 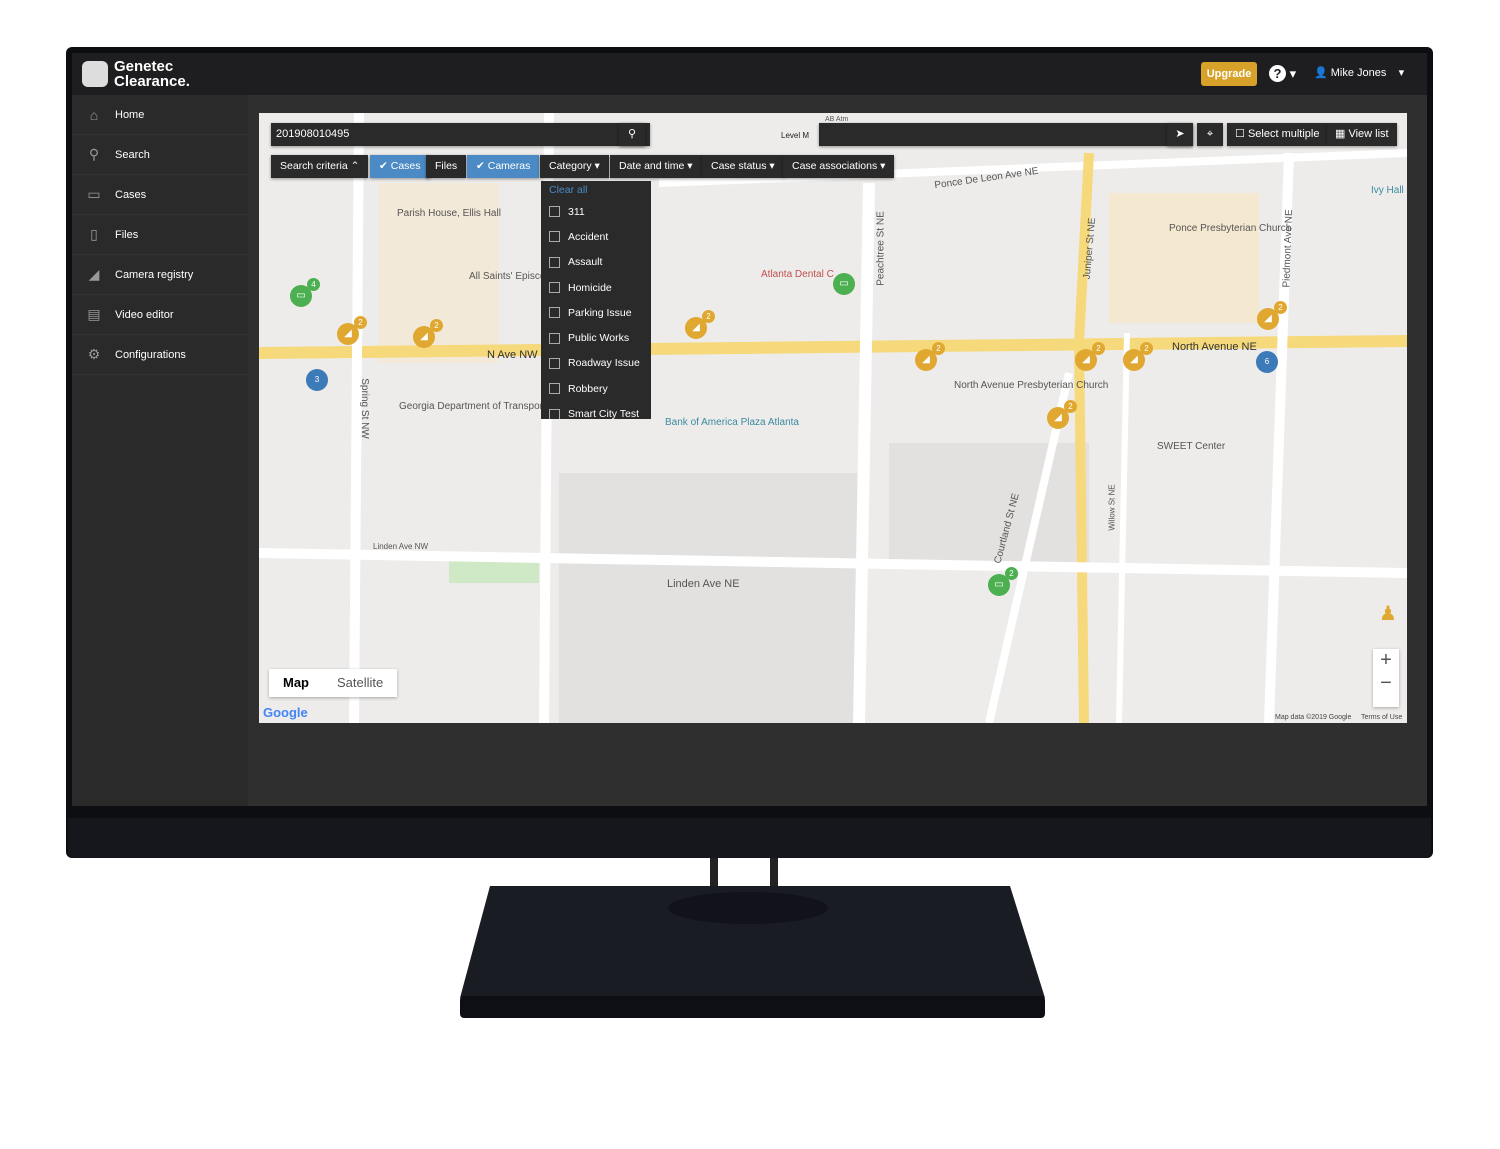 I want to click on brand-line2: Clearance., so click(x=152, y=81).